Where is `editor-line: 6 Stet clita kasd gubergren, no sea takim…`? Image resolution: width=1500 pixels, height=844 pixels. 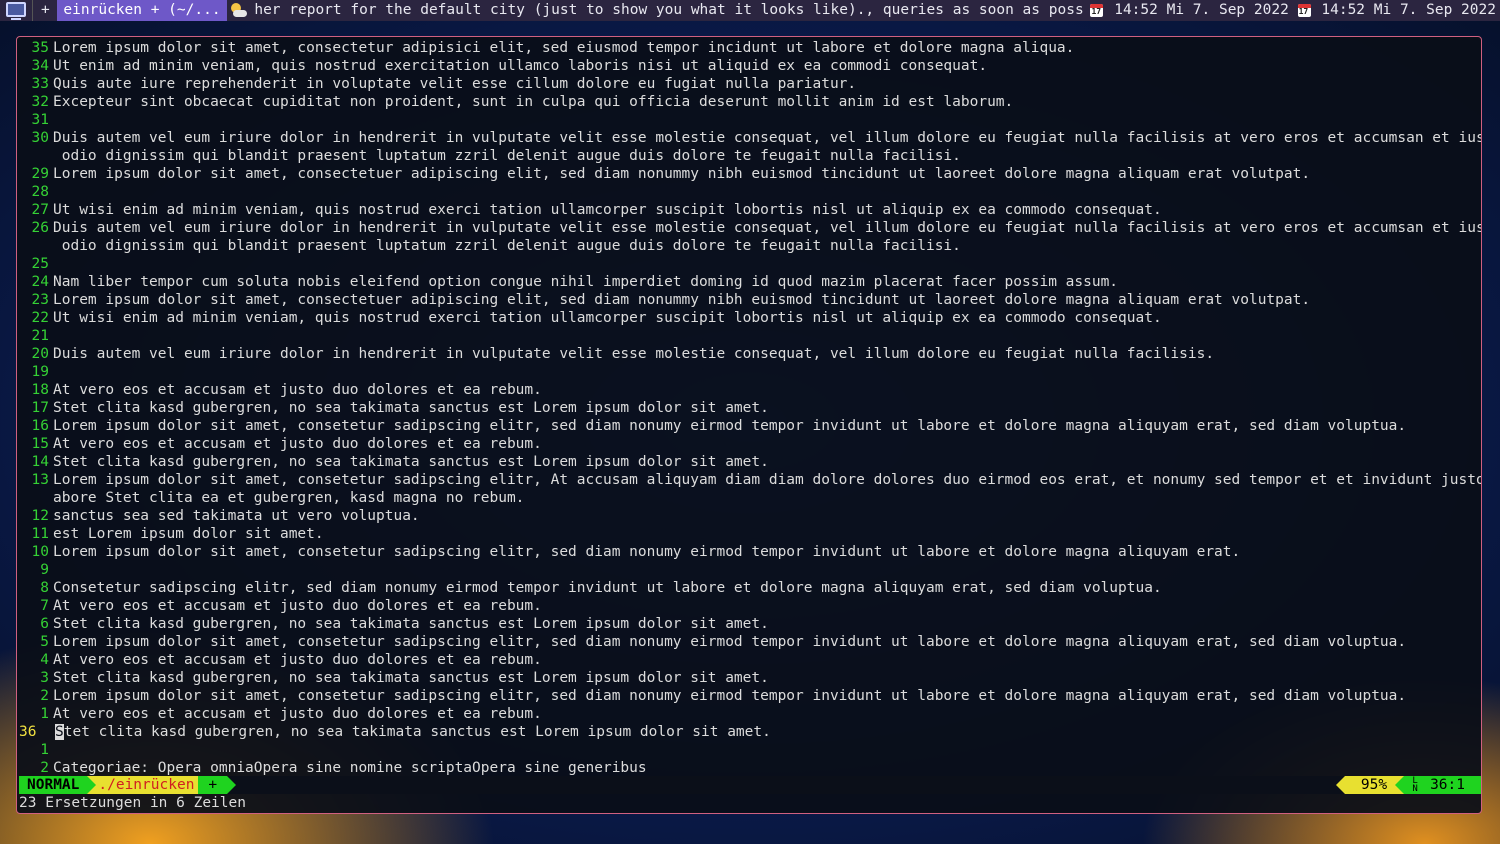
editor-line: 6 Stet clita kasd gubergren, no sea takim… is located at coordinates (749, 624).